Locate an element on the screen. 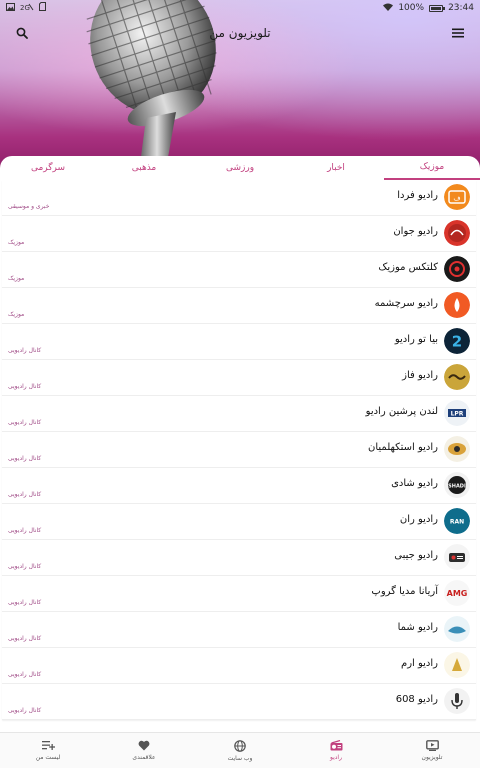 The image size is (480, 768). search-icon is located at coordinates (22, 33).